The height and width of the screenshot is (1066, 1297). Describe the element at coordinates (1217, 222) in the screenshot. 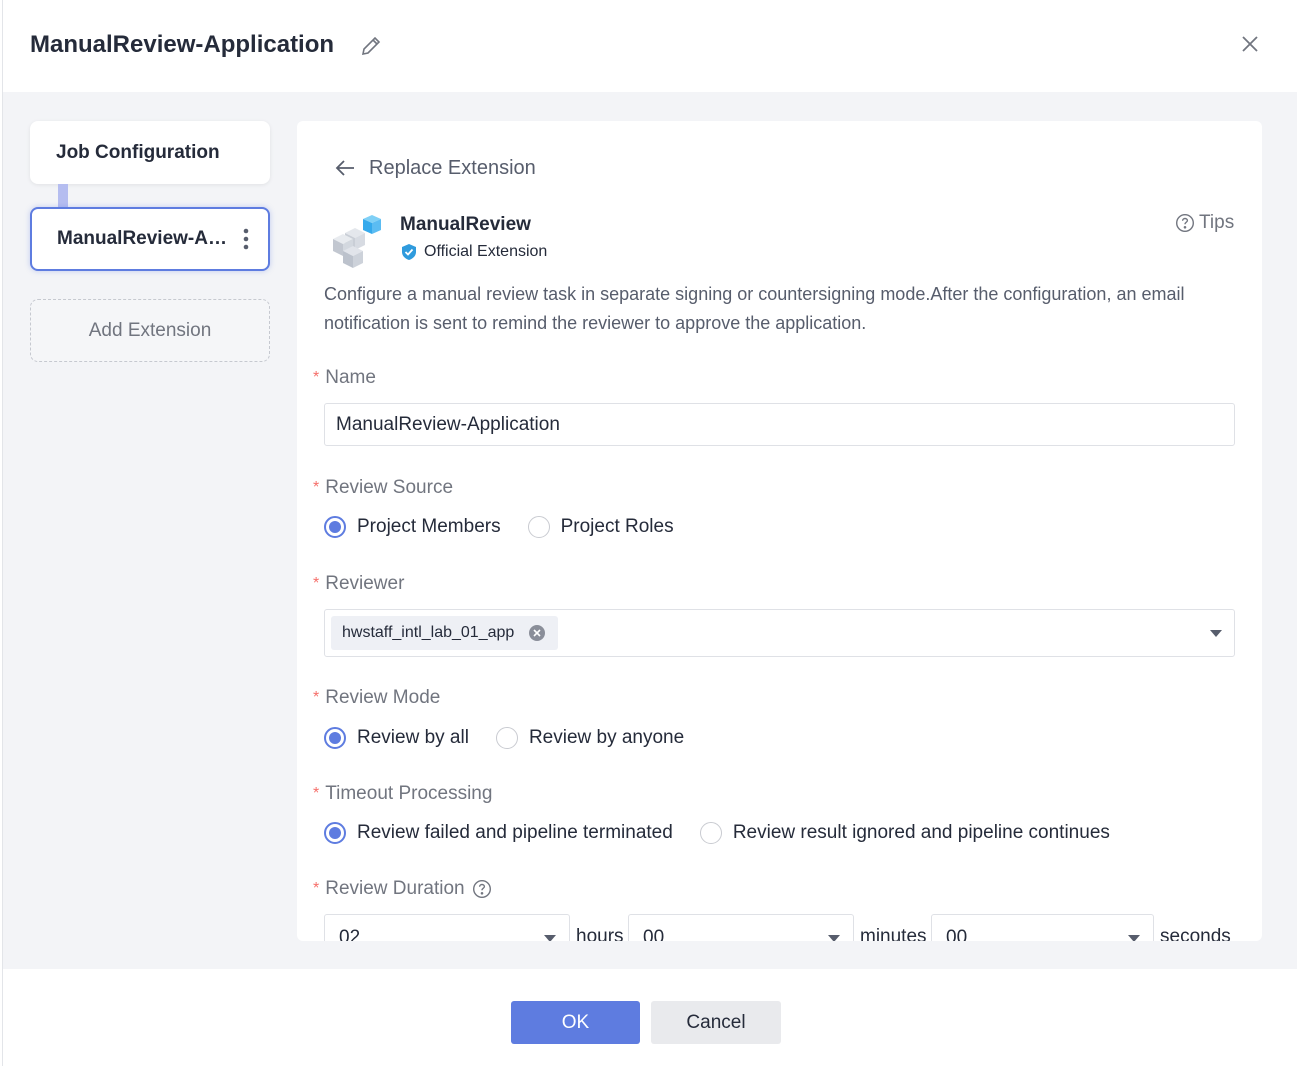

I see `tips-label: Tips` at that location.